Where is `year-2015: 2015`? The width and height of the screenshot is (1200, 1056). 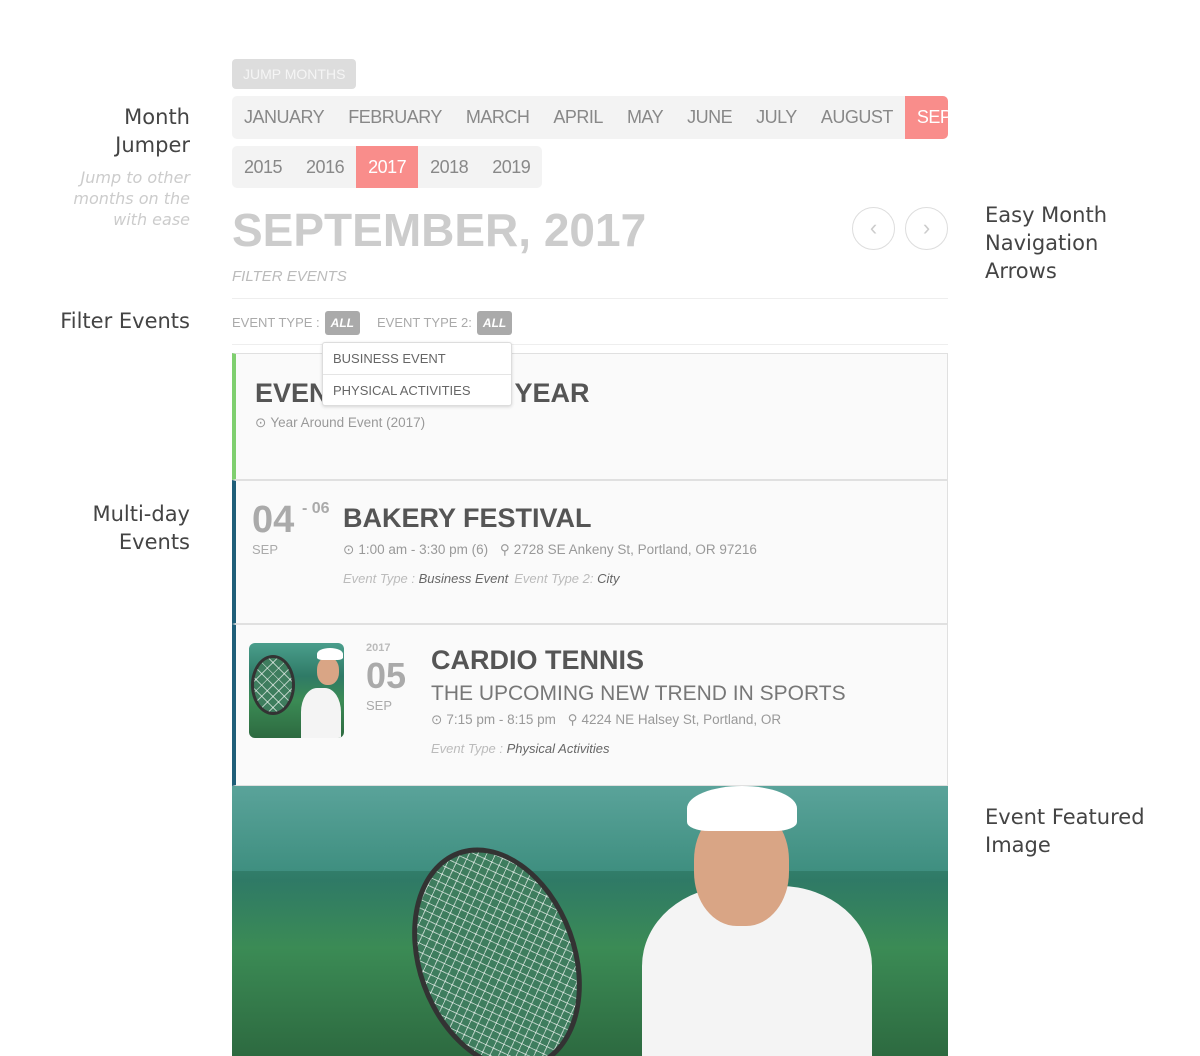 year-2015: 2015 is located at coordinates (263, 167).